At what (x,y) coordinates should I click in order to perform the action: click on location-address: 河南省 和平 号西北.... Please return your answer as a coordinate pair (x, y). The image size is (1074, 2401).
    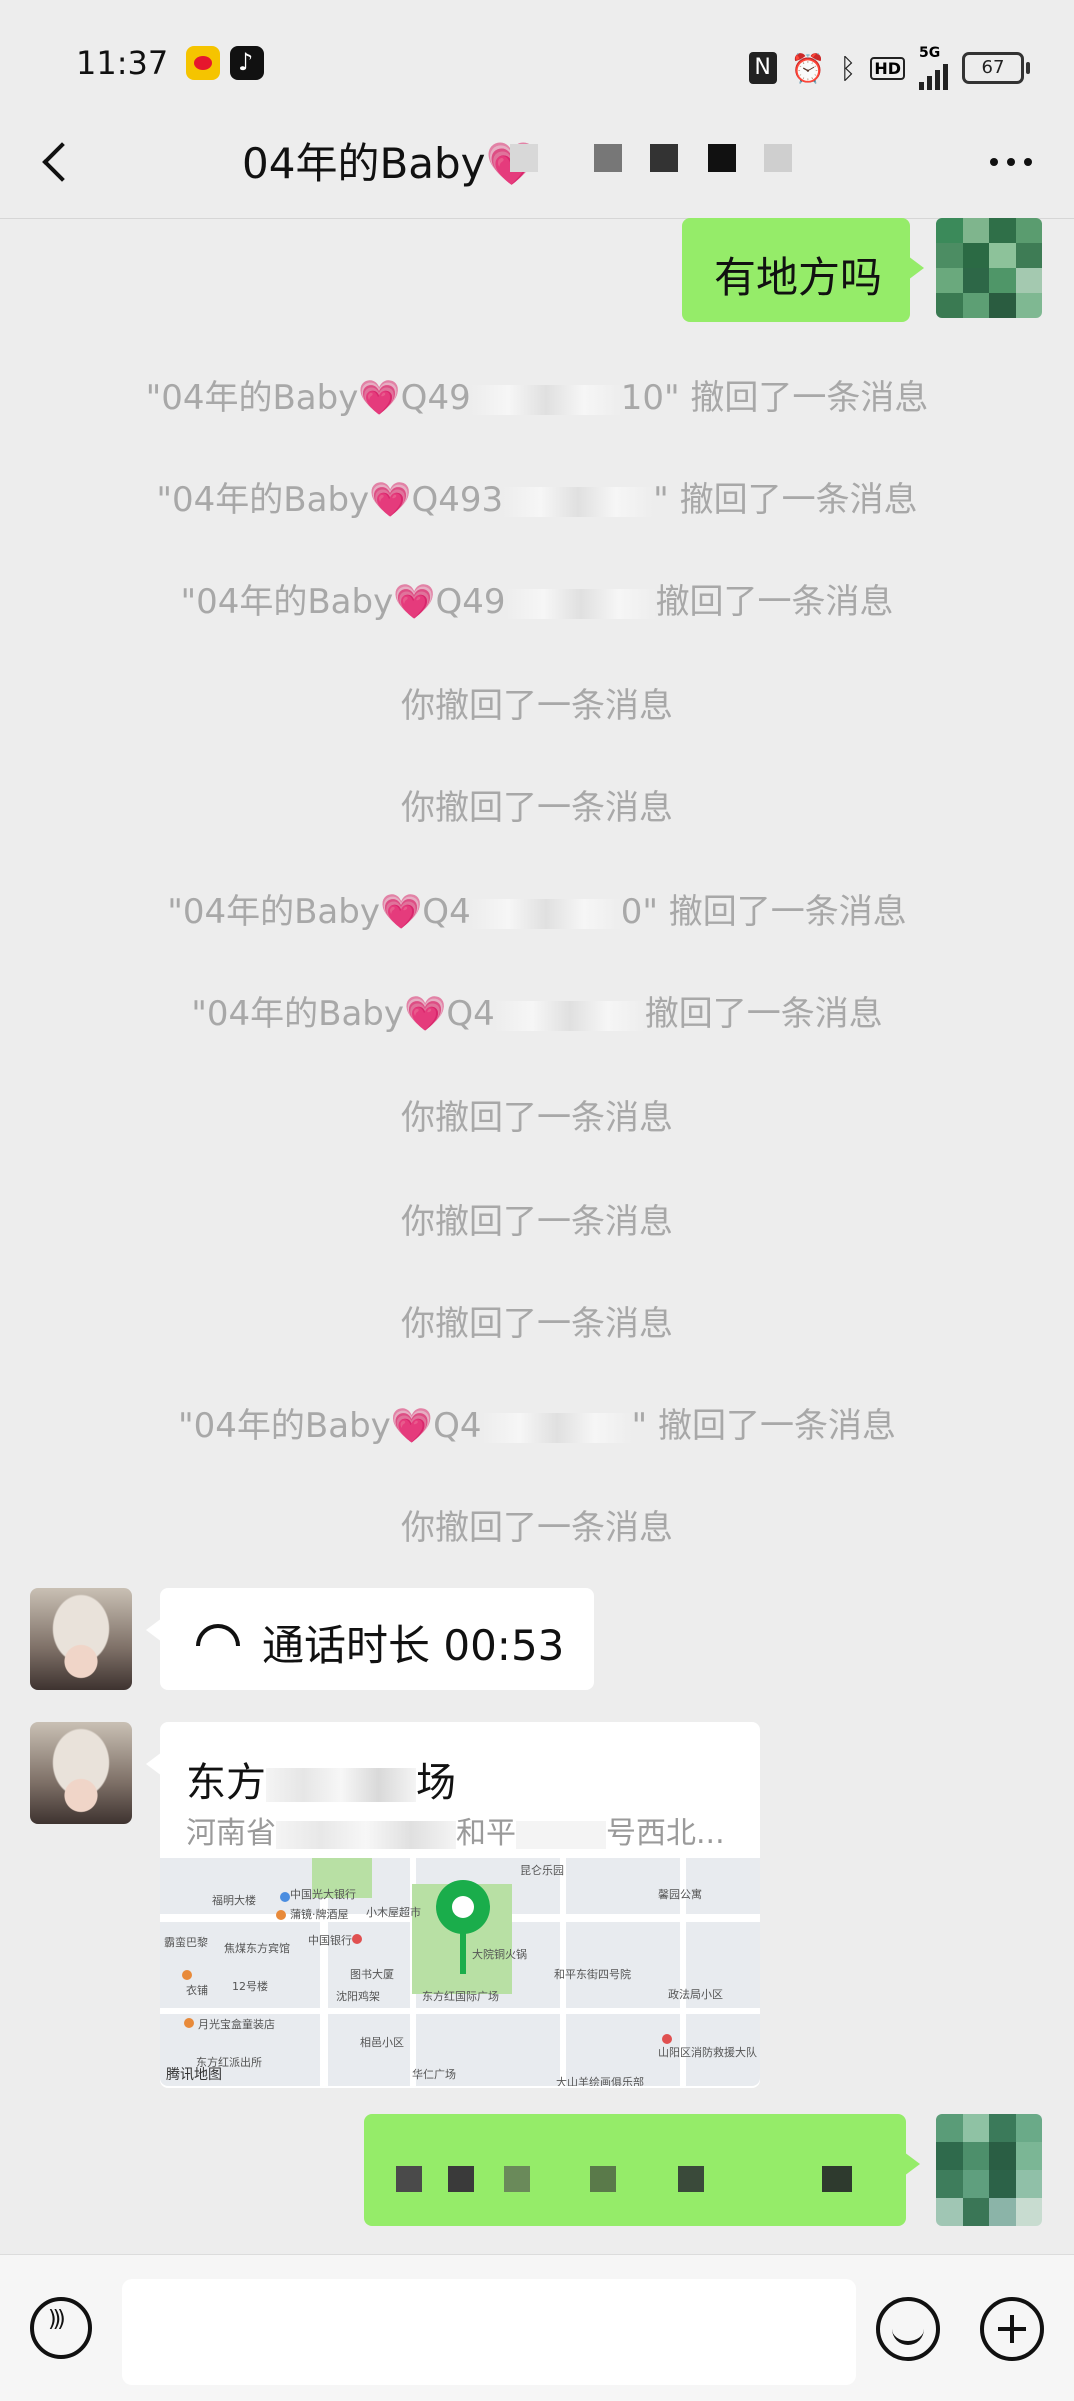
    Looking at the image, I should click on (455, 1830).